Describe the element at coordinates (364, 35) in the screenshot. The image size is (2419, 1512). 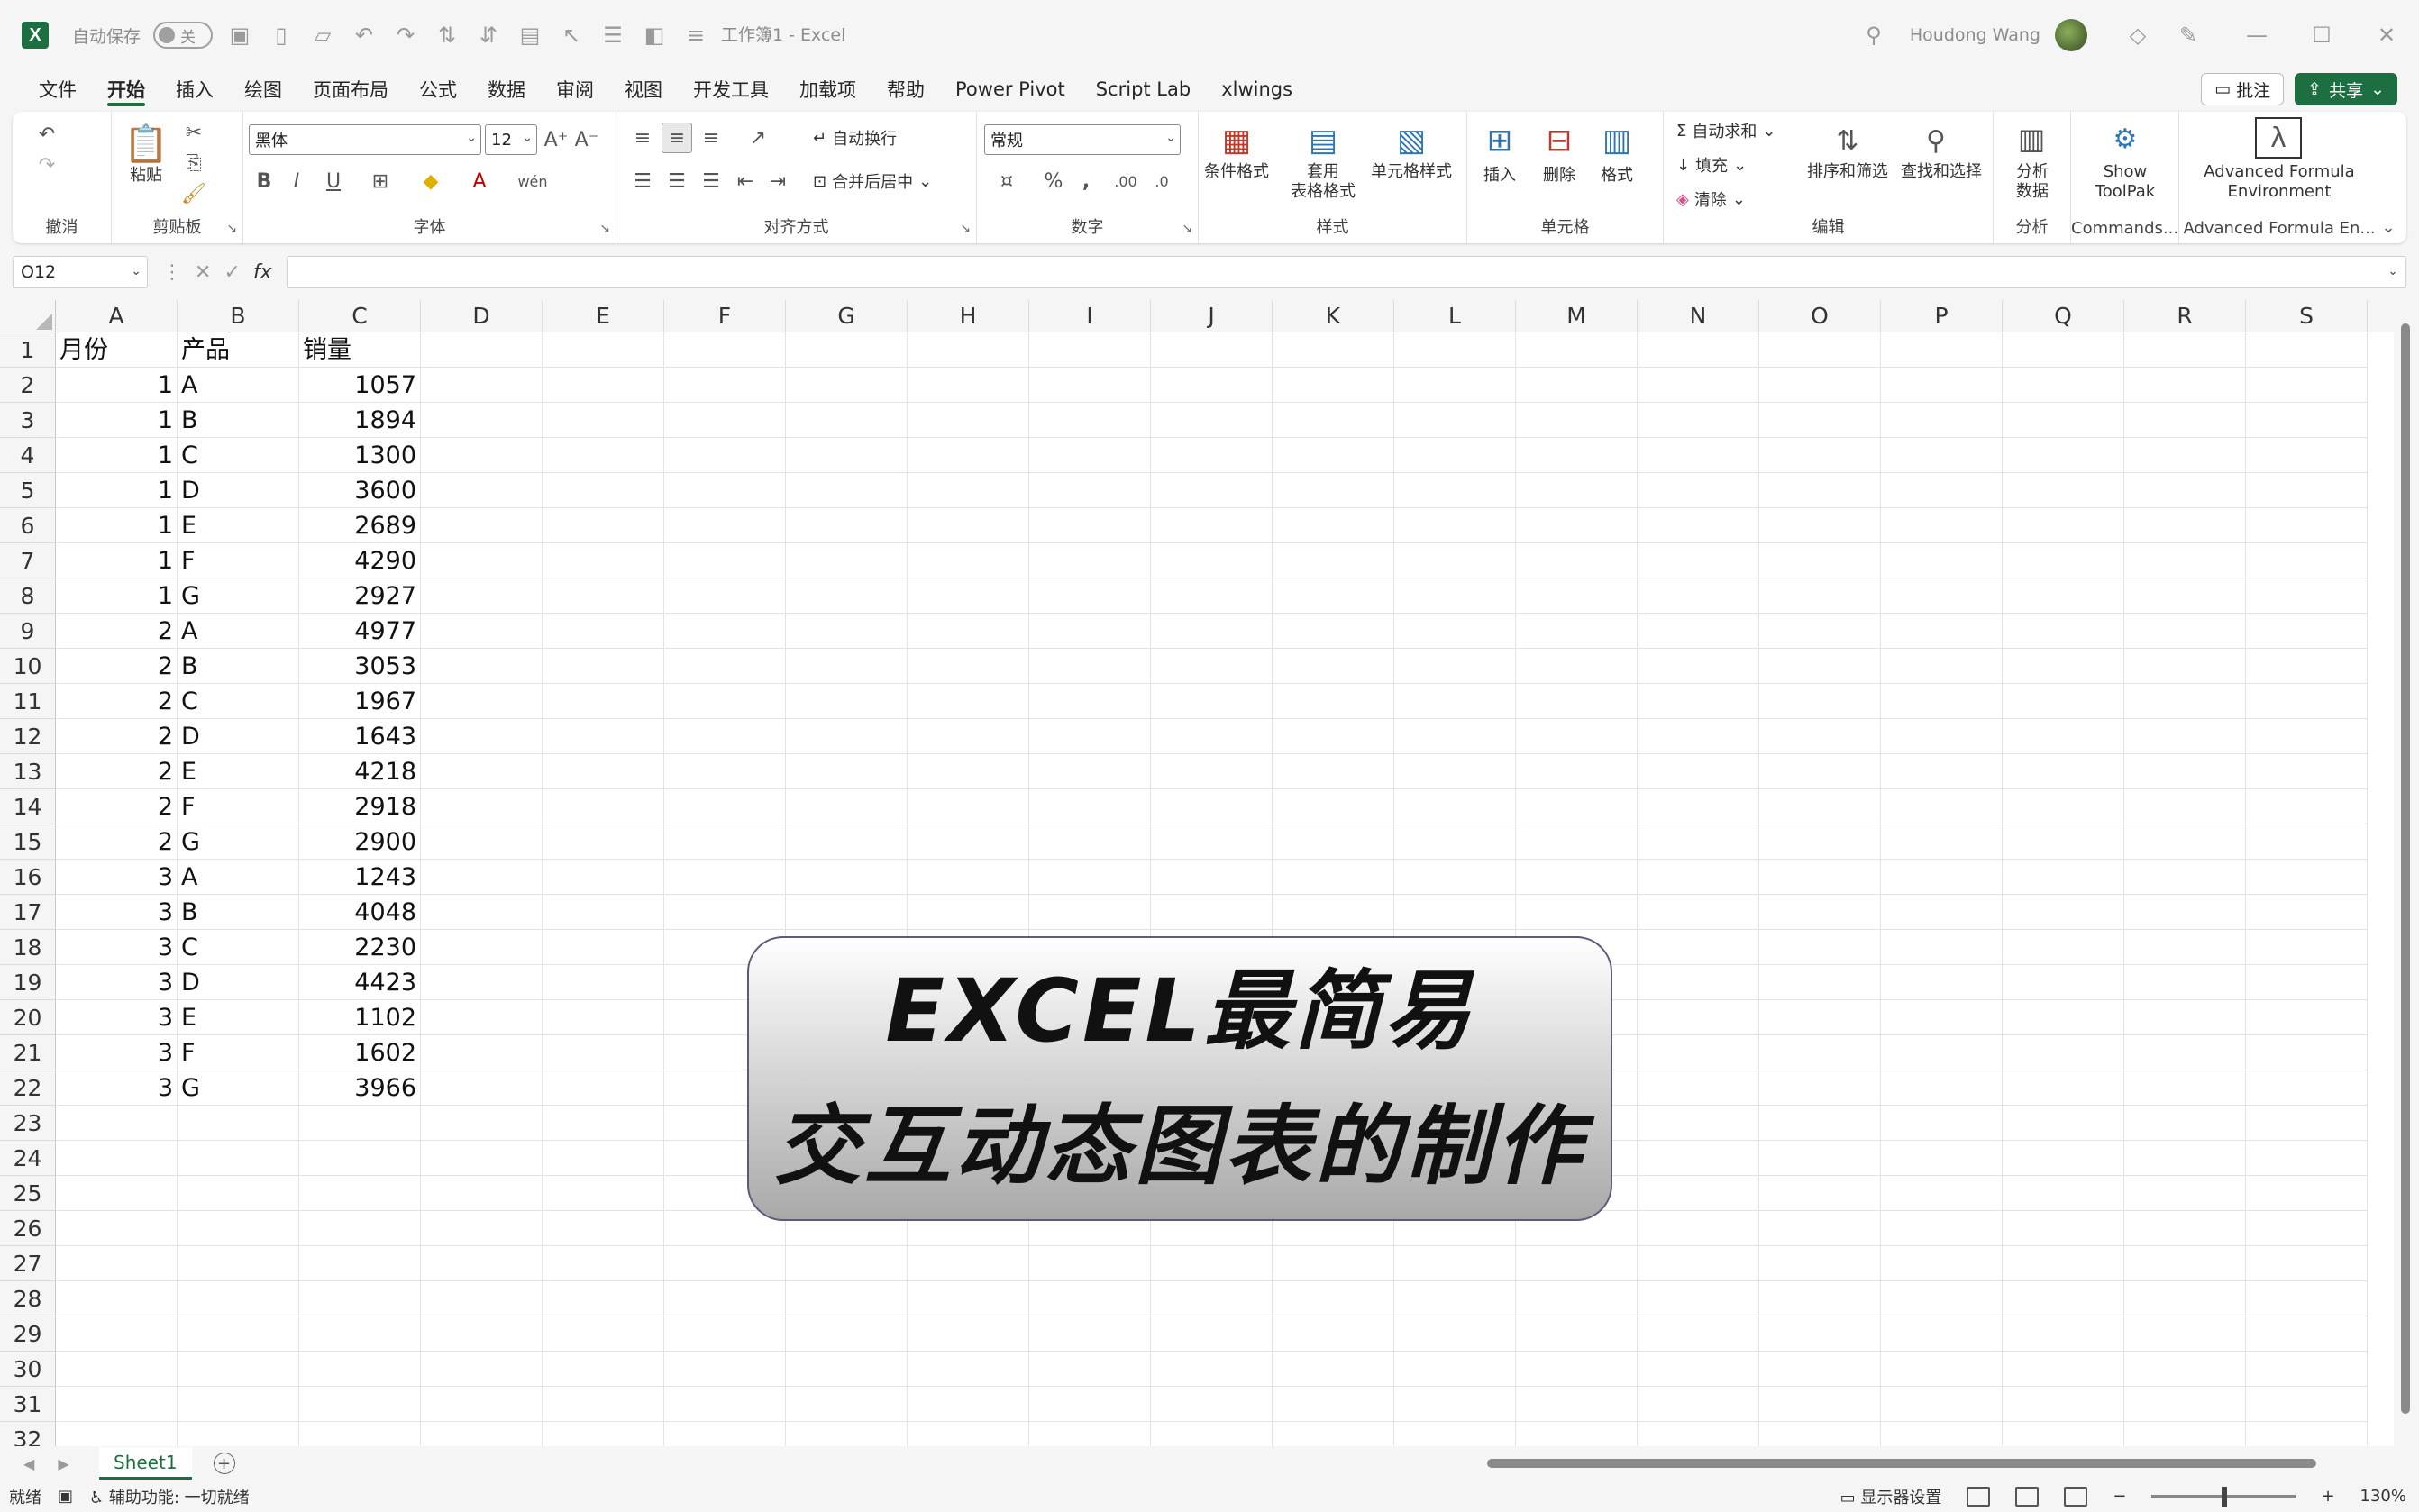
I see `undo-icon: ↶` at that location.